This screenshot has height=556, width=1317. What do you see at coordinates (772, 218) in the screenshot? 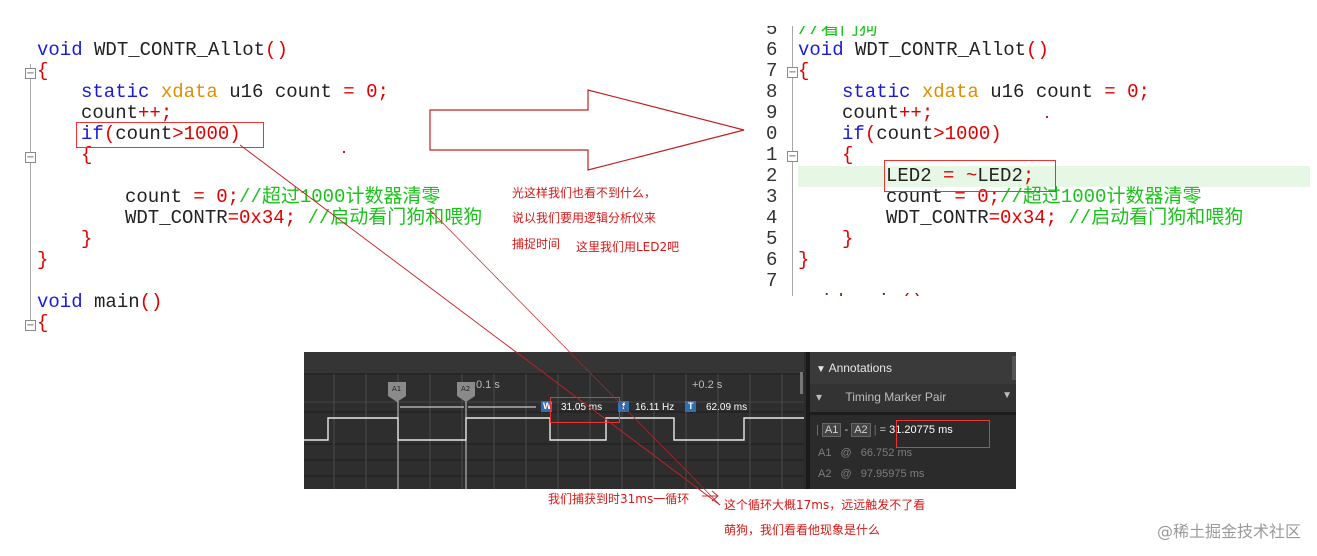
I see `line-number: 4` at bounding box center [772, 218].